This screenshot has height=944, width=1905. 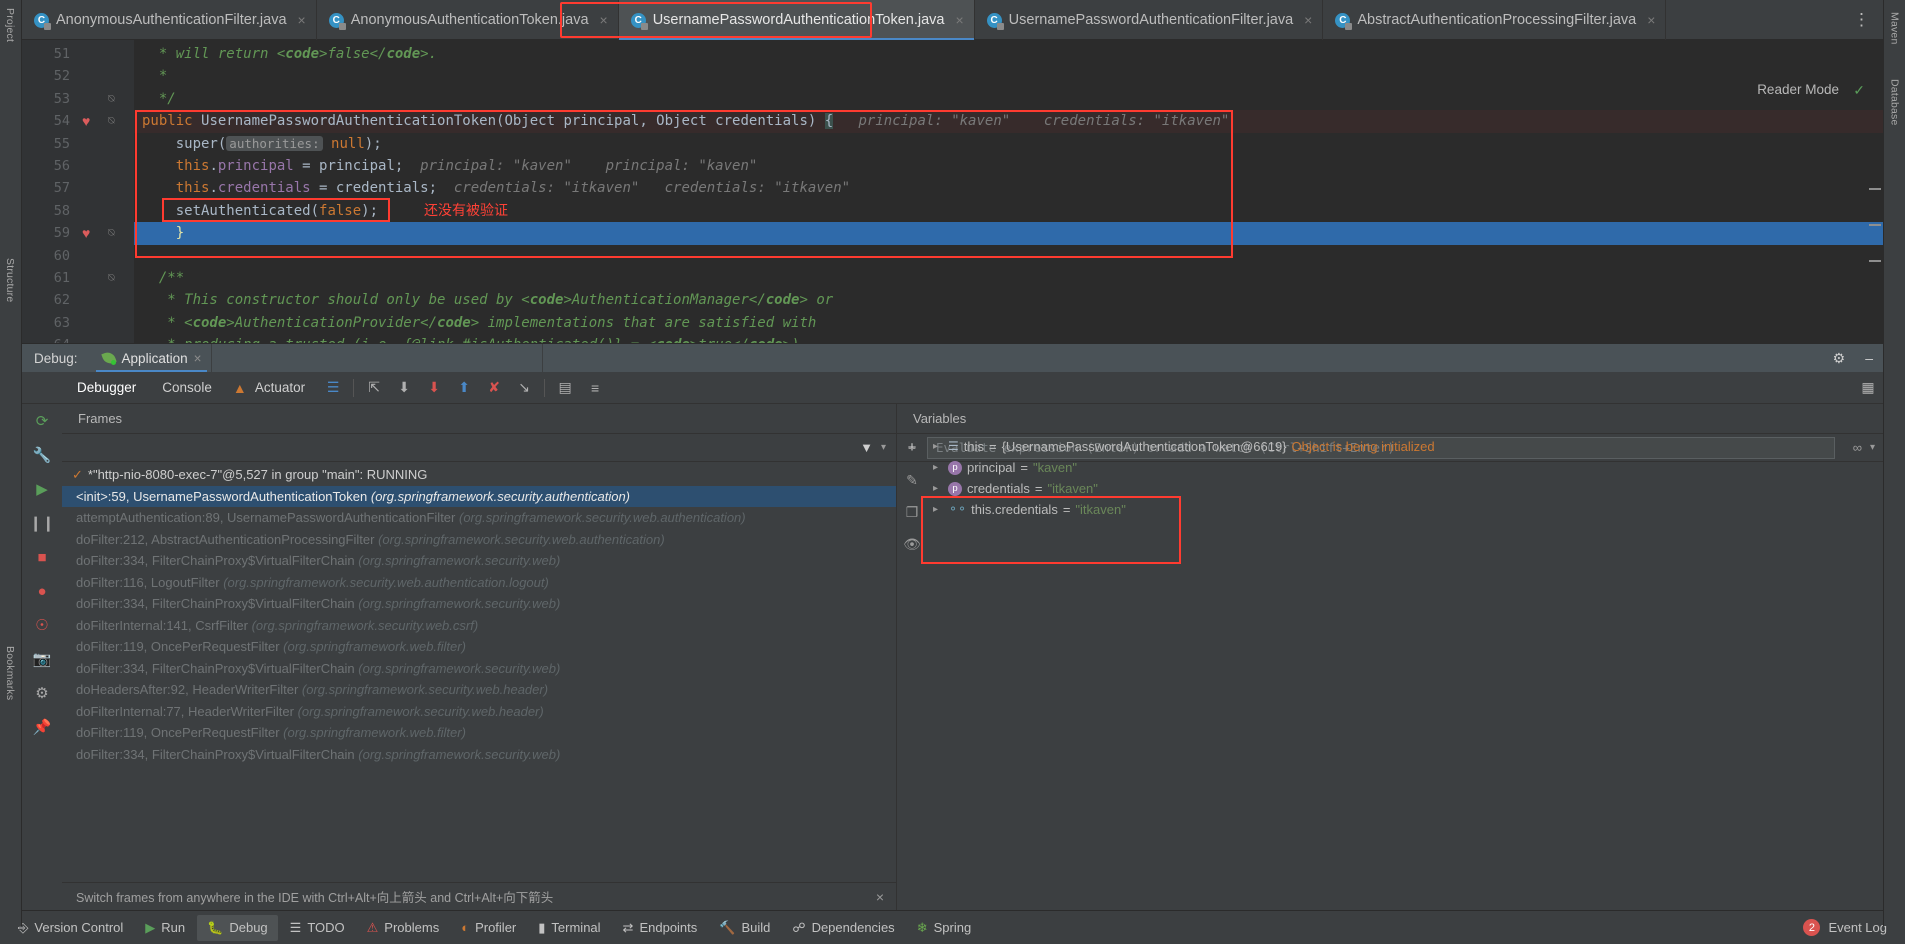 What do you see at coordinates (42, 727) in the screenshot?
I see `pin-icon: 📌` at bounding box center [42, 727].